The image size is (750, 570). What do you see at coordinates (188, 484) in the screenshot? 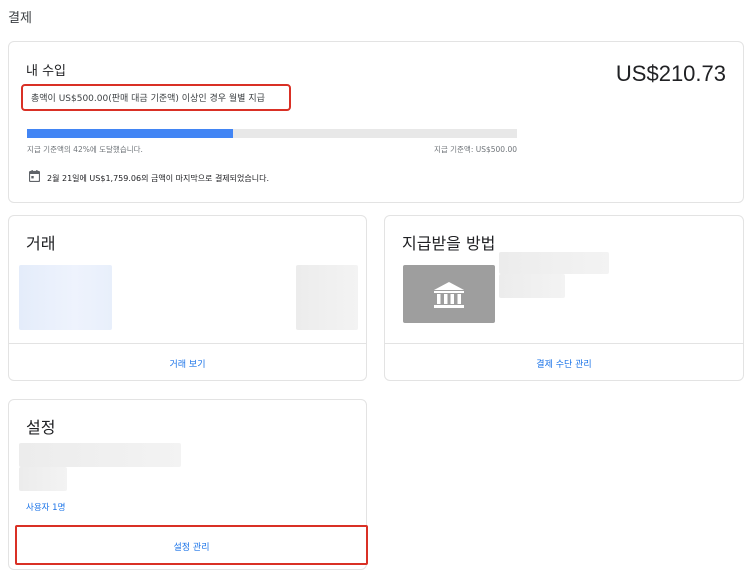
I see `settings-card: 설정 사용자 1명 설정 관리` at bounding box center [188, 484].